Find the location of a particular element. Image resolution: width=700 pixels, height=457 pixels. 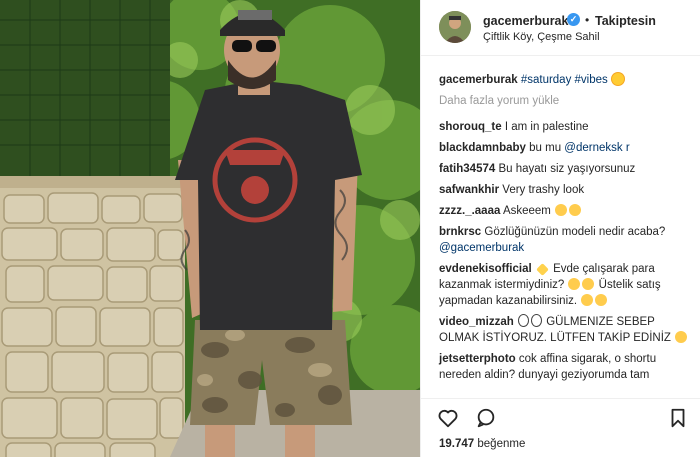

load-more-comments-button: Daha fazla yorum yükle is located at coordinates (566, 101).